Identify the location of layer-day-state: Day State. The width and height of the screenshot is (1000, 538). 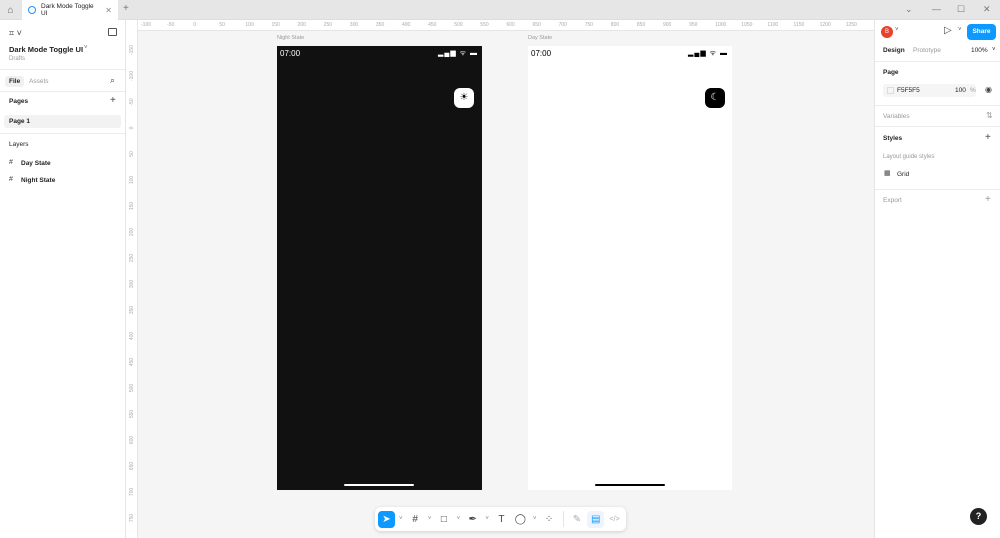
(36, 163).